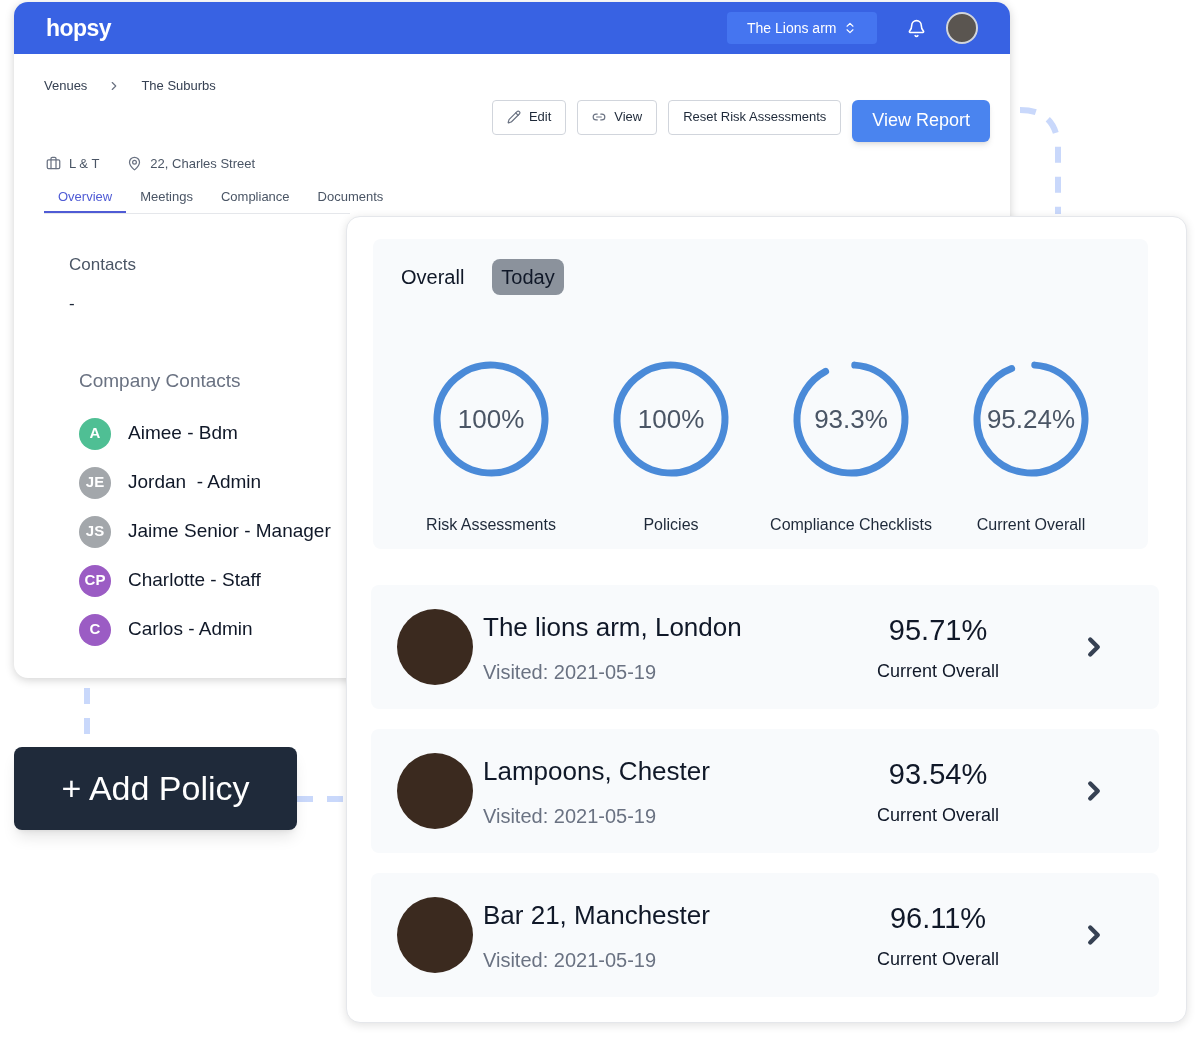 The width and height of the screenshot is (1200, 1038). I want to click on contacts-value: -, so click(72, 304).